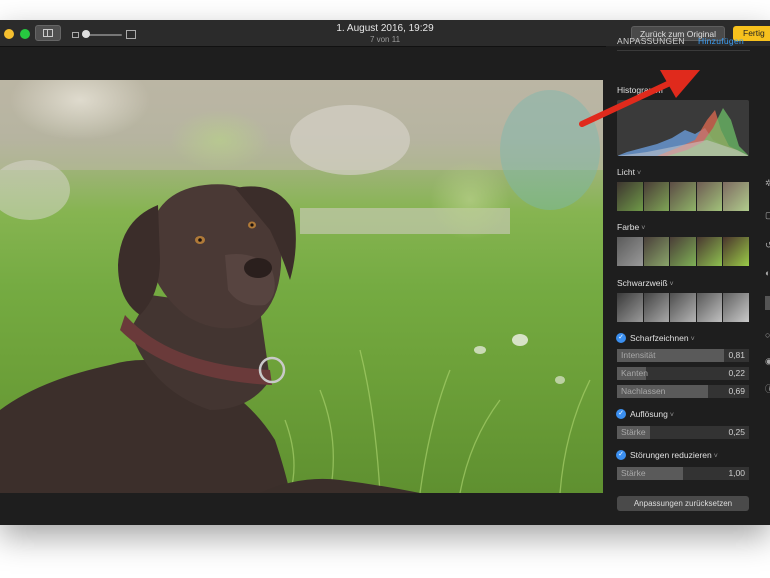 Image resolution: width=770 pixels, height=578 pixels. Describe the element at coordinates (767, 361) in the screenshot. I see `tool-redeye-icon: ◉` at that location.